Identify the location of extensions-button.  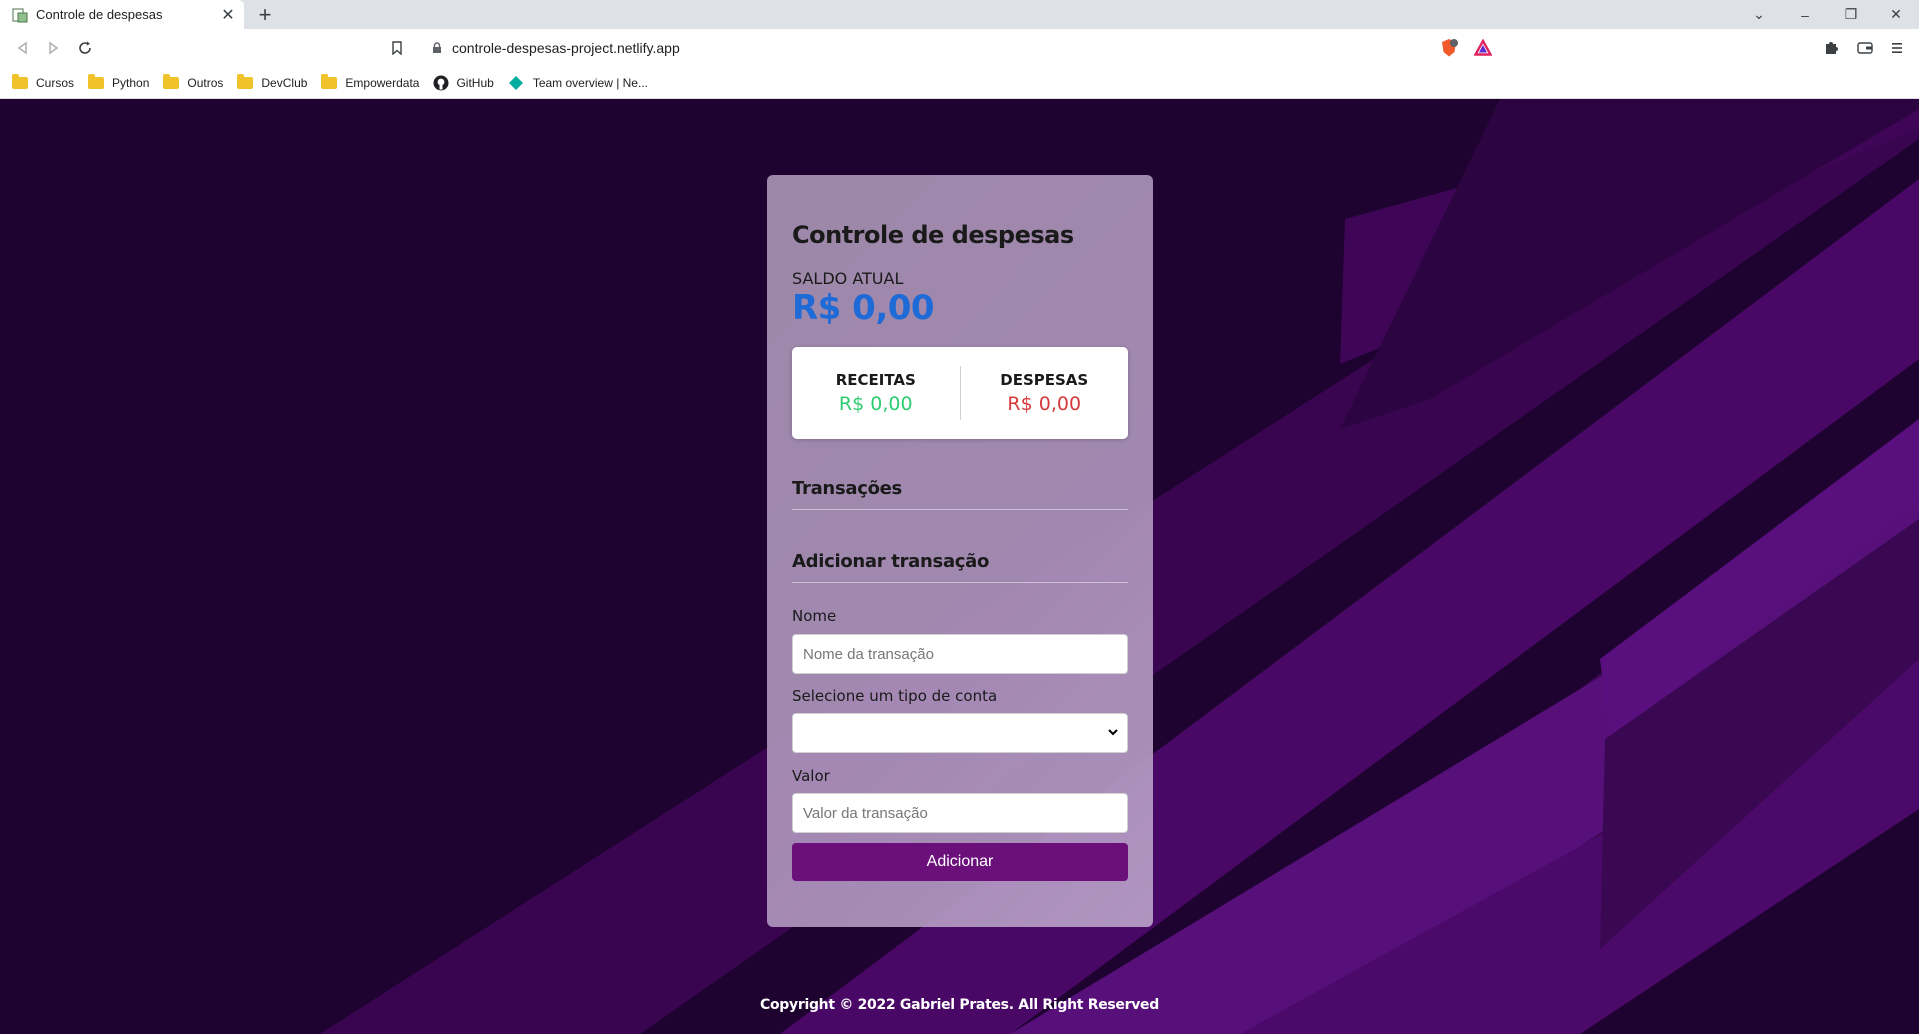
(1831, 48).